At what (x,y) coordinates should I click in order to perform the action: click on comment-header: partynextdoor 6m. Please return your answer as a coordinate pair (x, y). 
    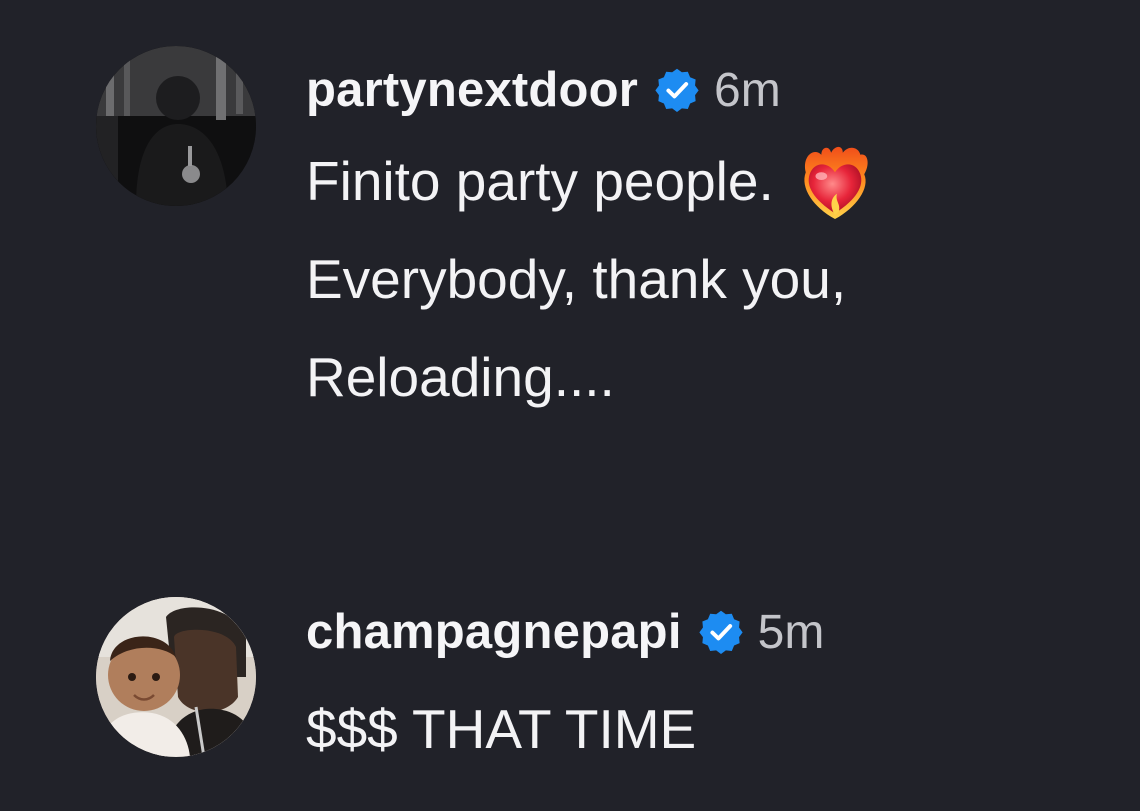
    Looking at the image, I should click on (543, 90).